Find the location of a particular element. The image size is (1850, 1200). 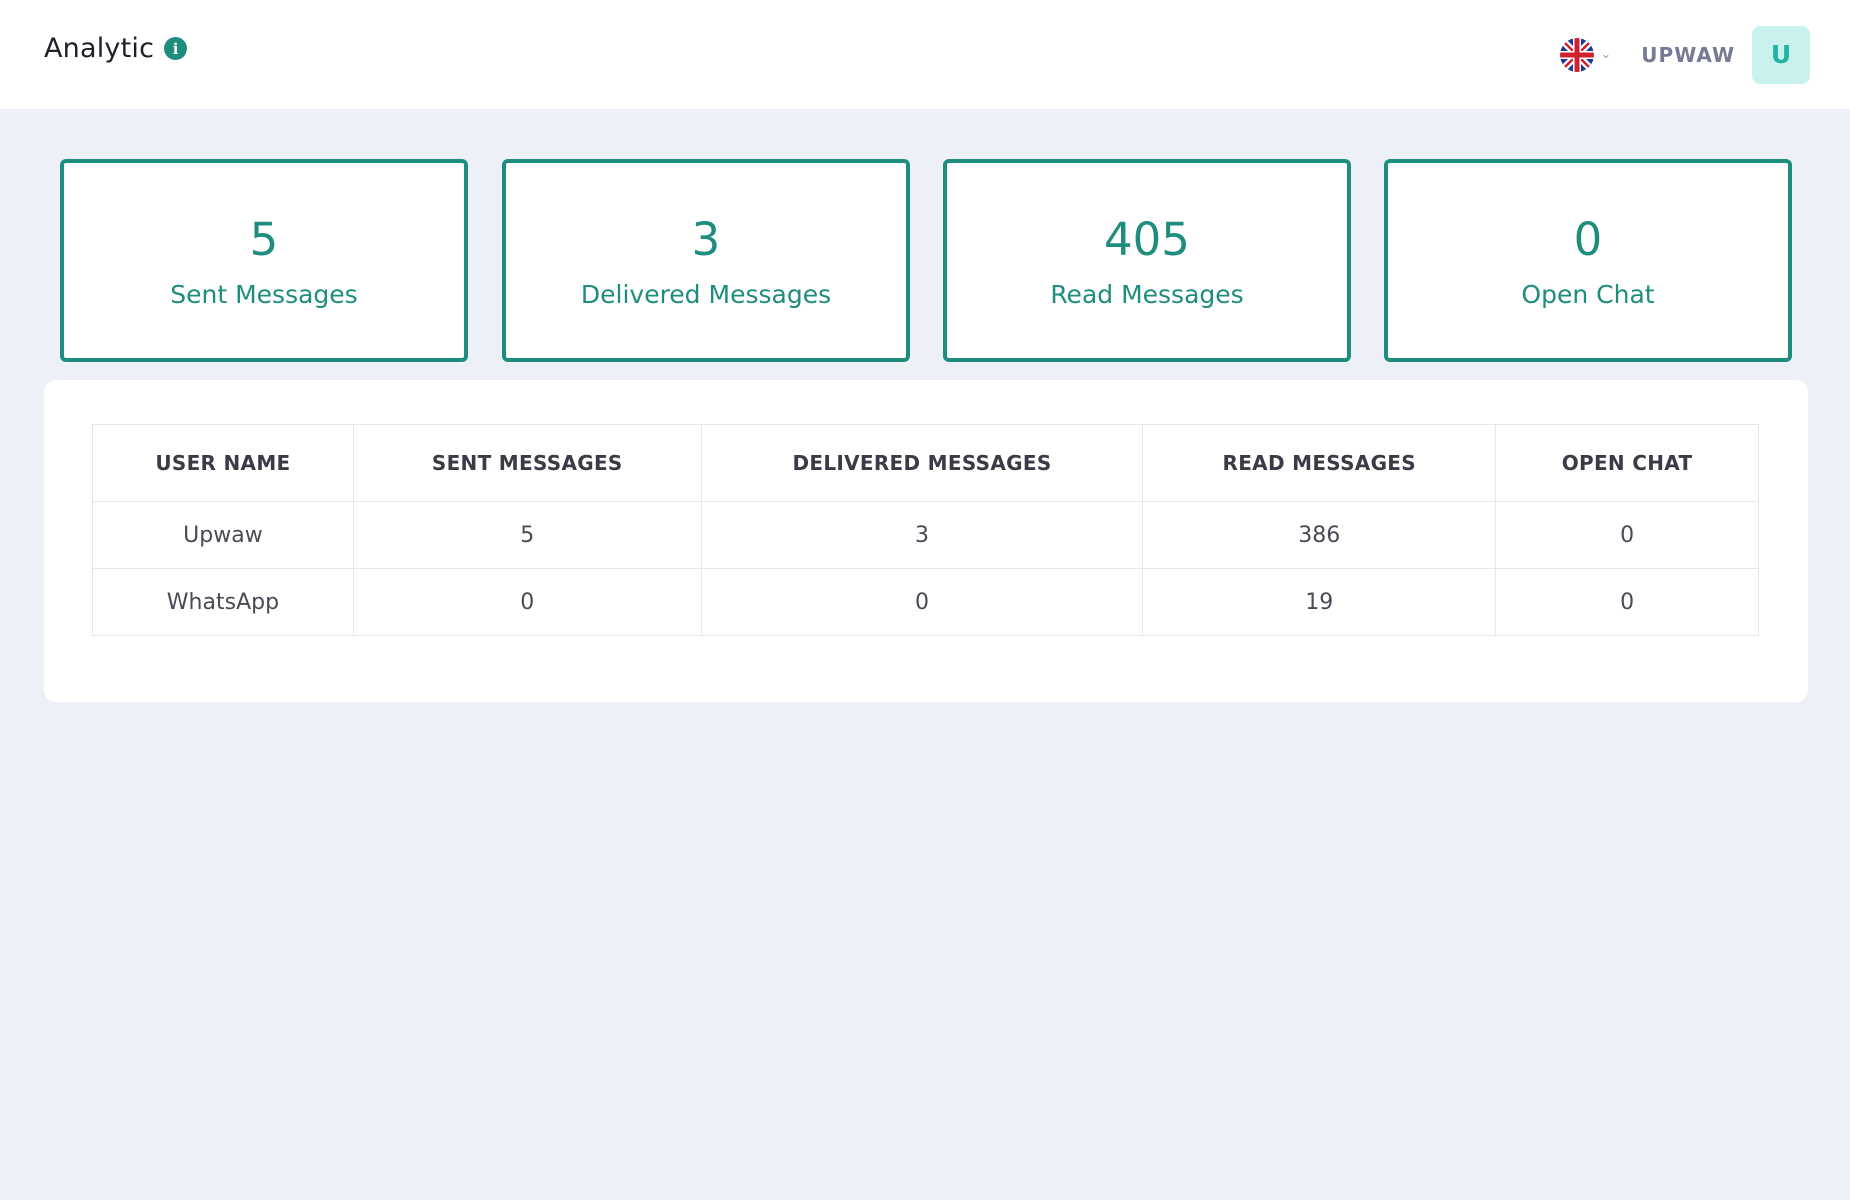

stat-label: Open Chat is located at coordinates (1588, 294).